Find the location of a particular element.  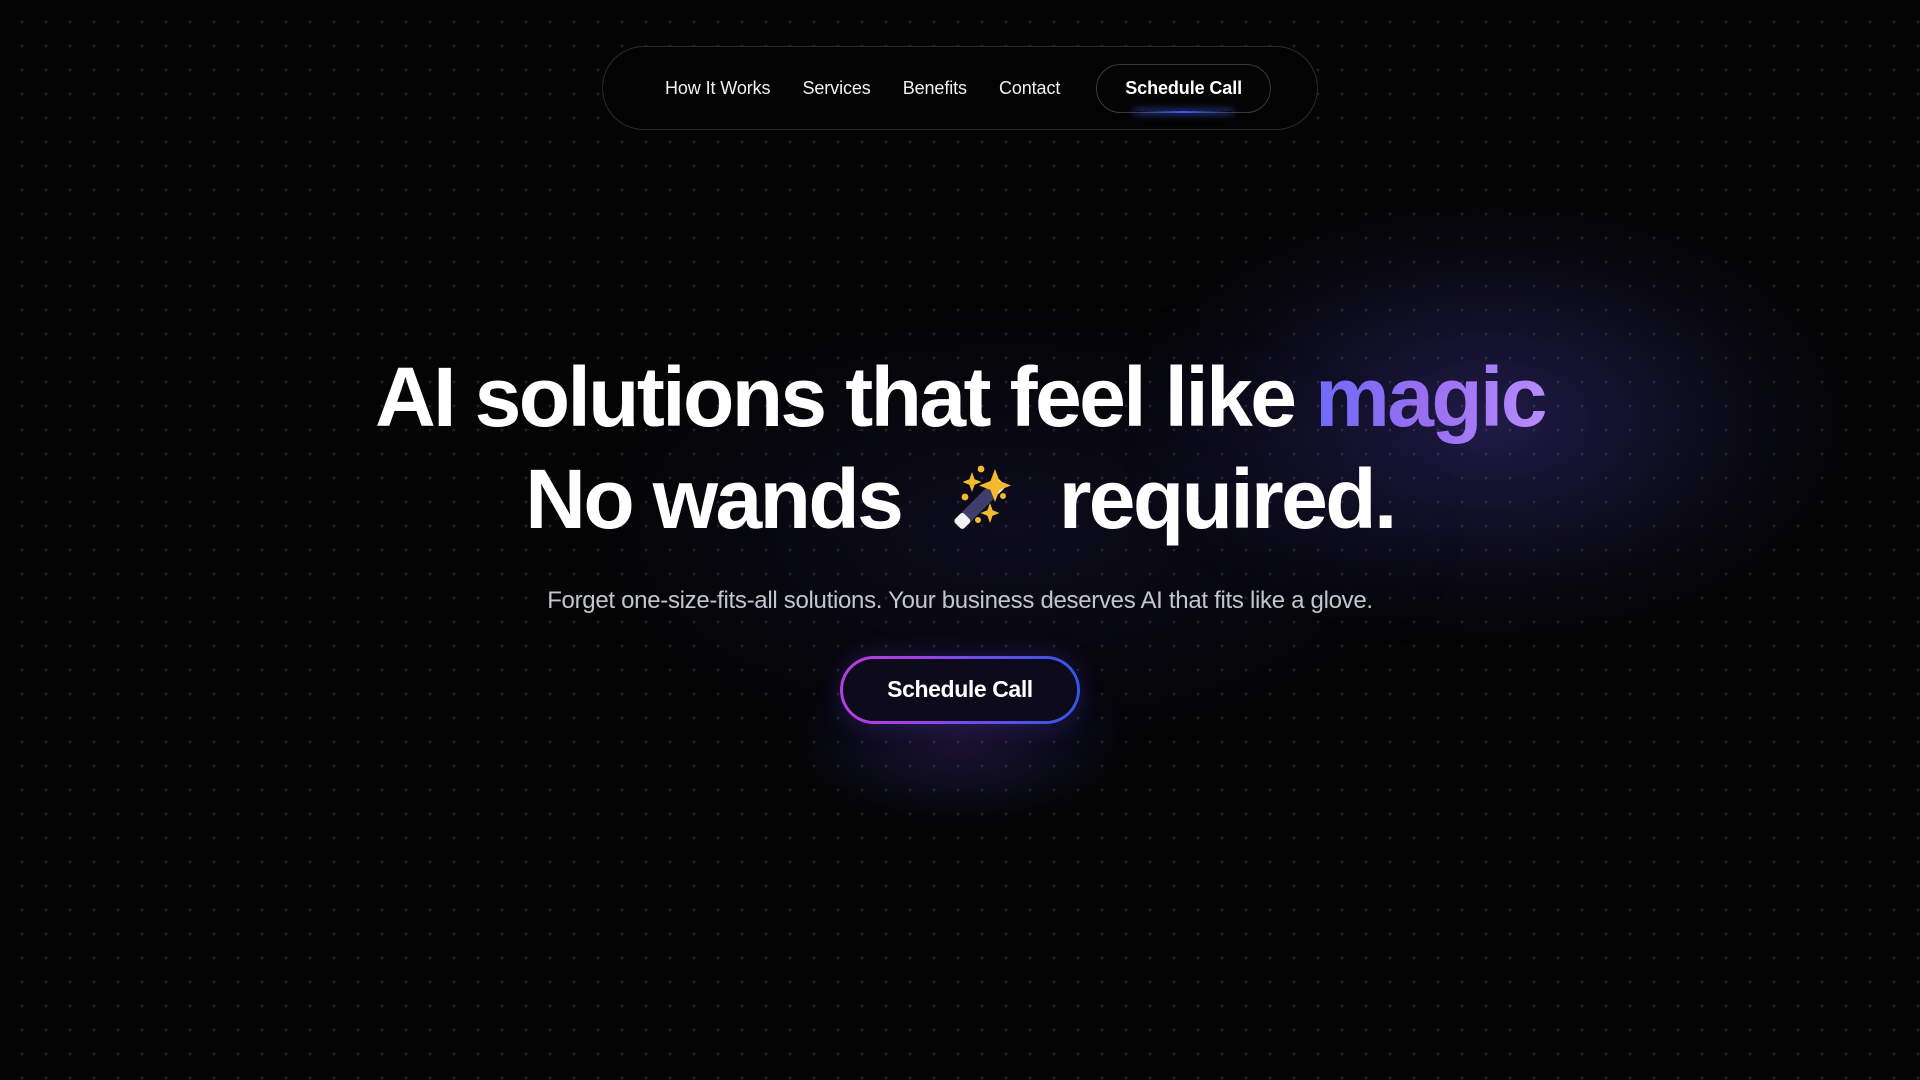

headline-text-plain: AI solutions that feel like is located at coordinates (845, 397).